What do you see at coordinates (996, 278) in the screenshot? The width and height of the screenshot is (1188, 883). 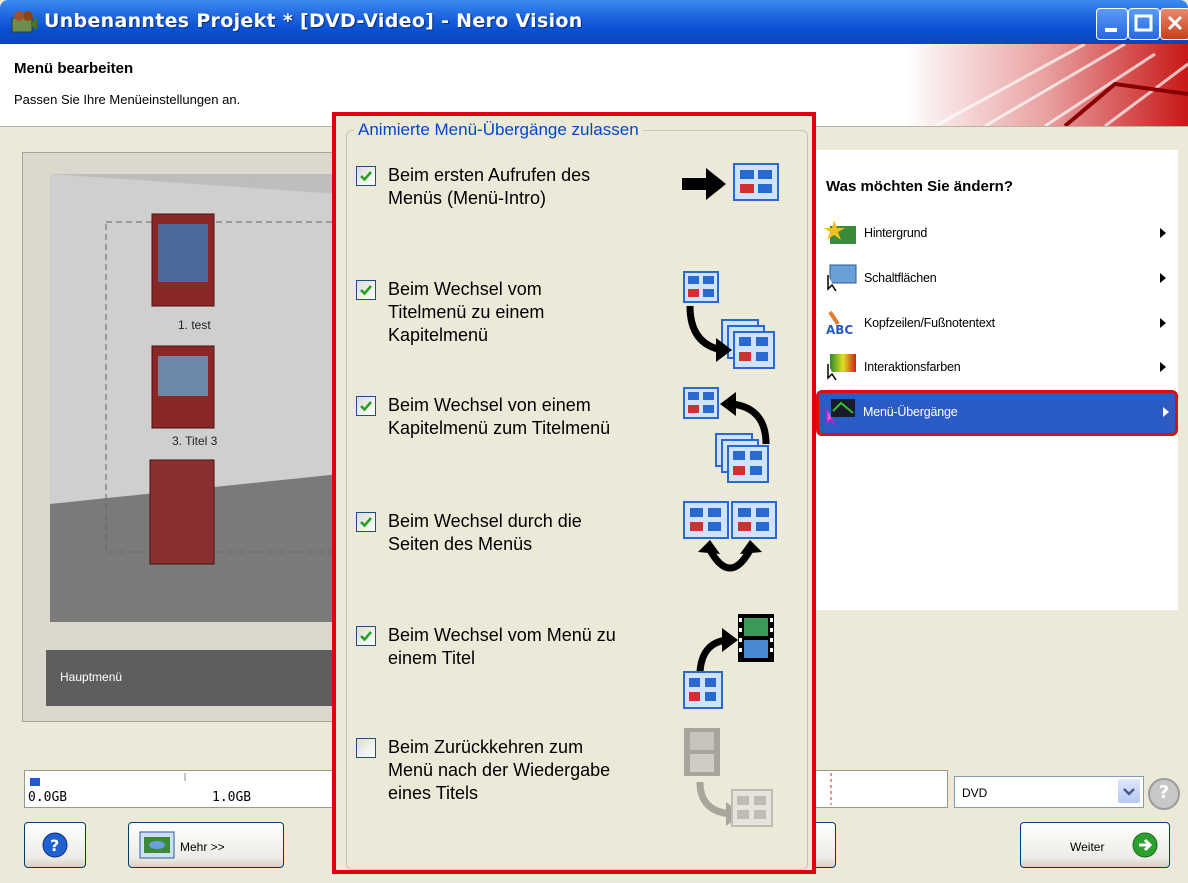 I see `option-buttons: Schaltflächen` at bounding box center [996, 278].